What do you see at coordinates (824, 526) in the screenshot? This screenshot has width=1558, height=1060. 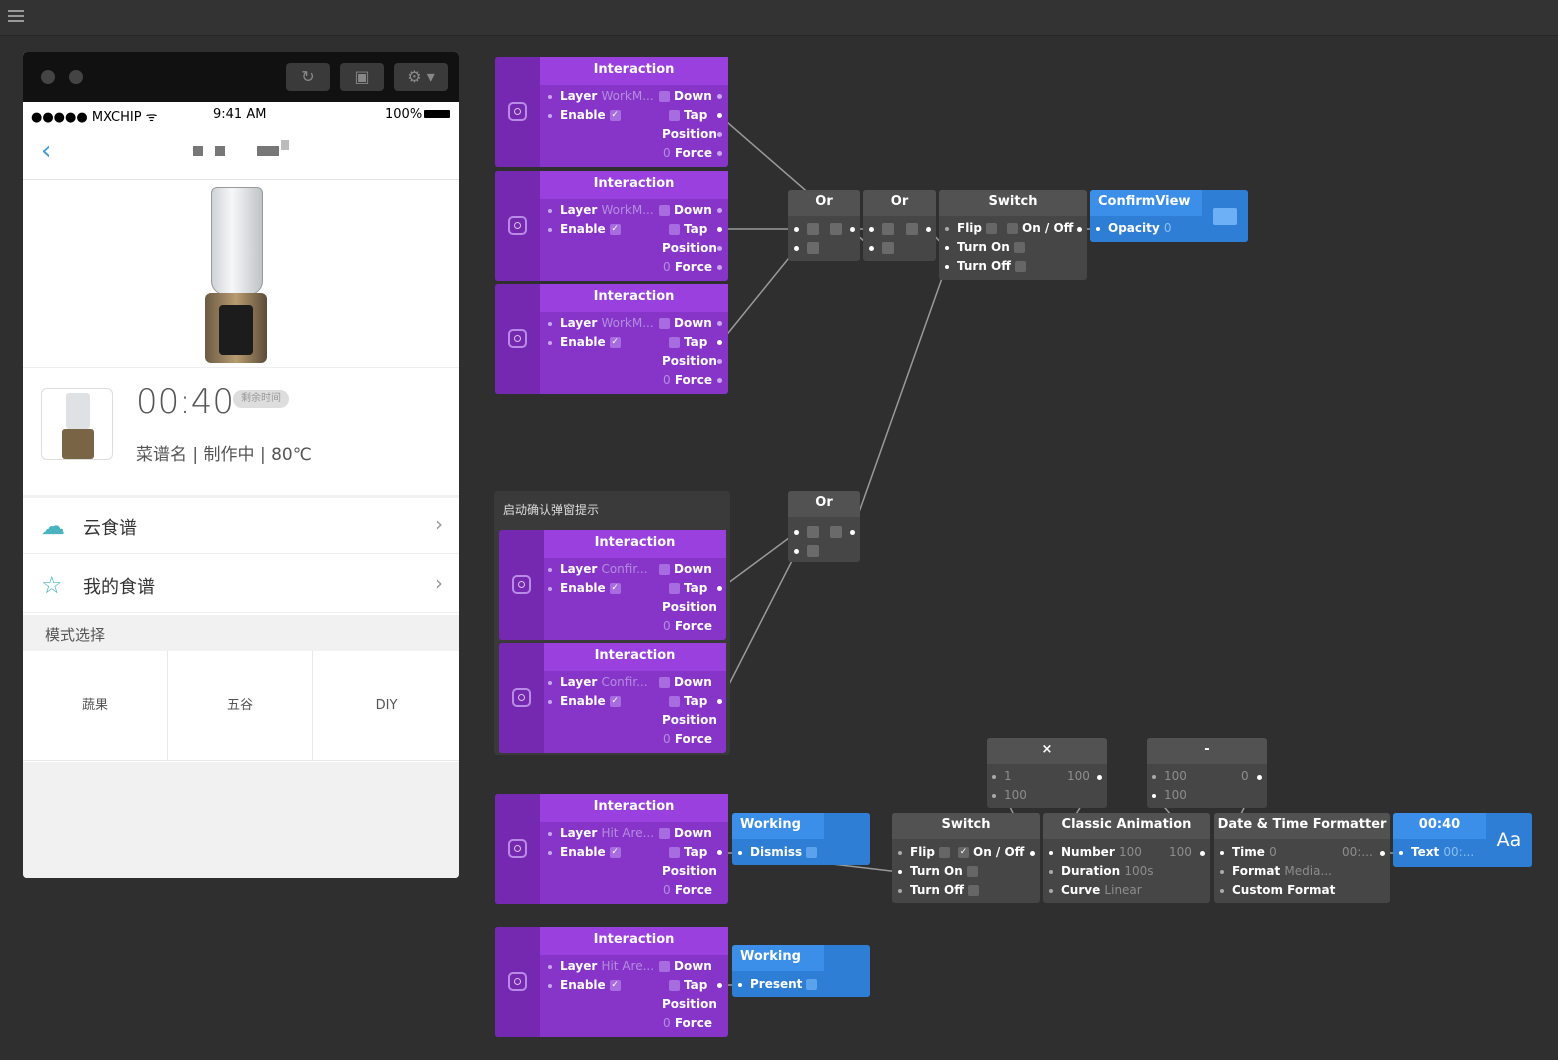 I see `or-patch-3: Or` at bounding box center [824, 526].